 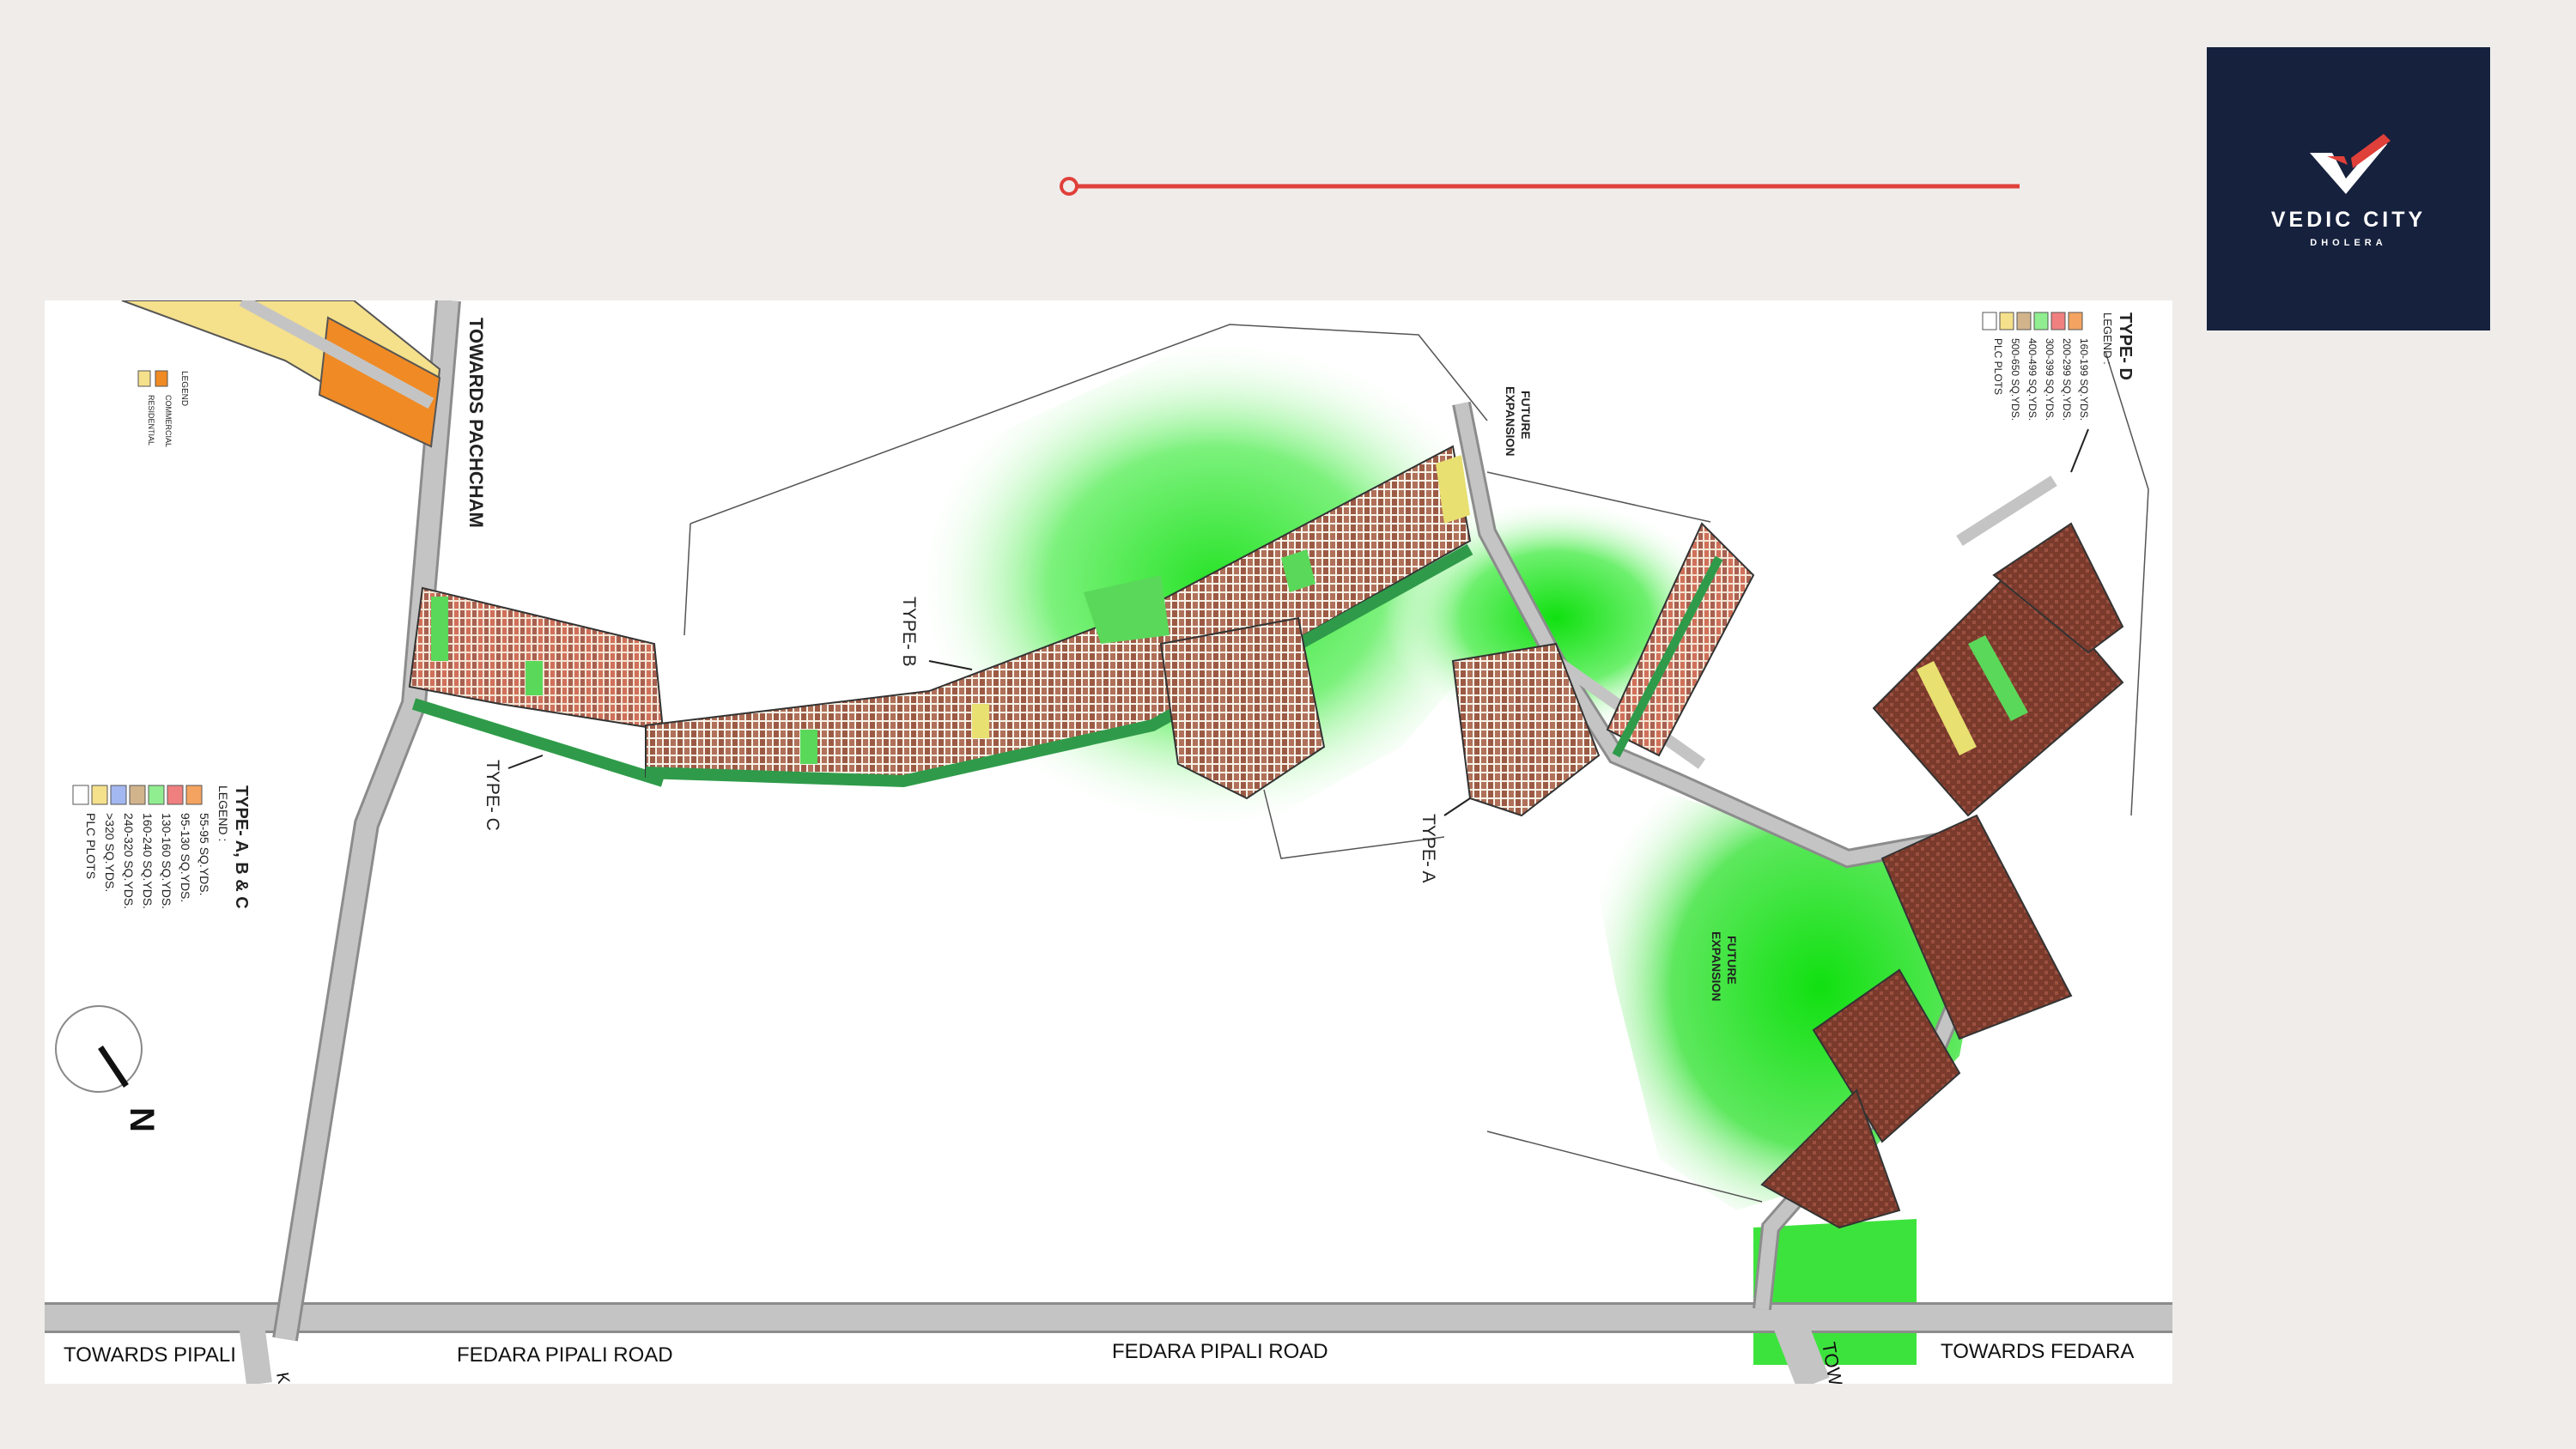 I want to click on north-label: N, so click(x=142, y=1119).